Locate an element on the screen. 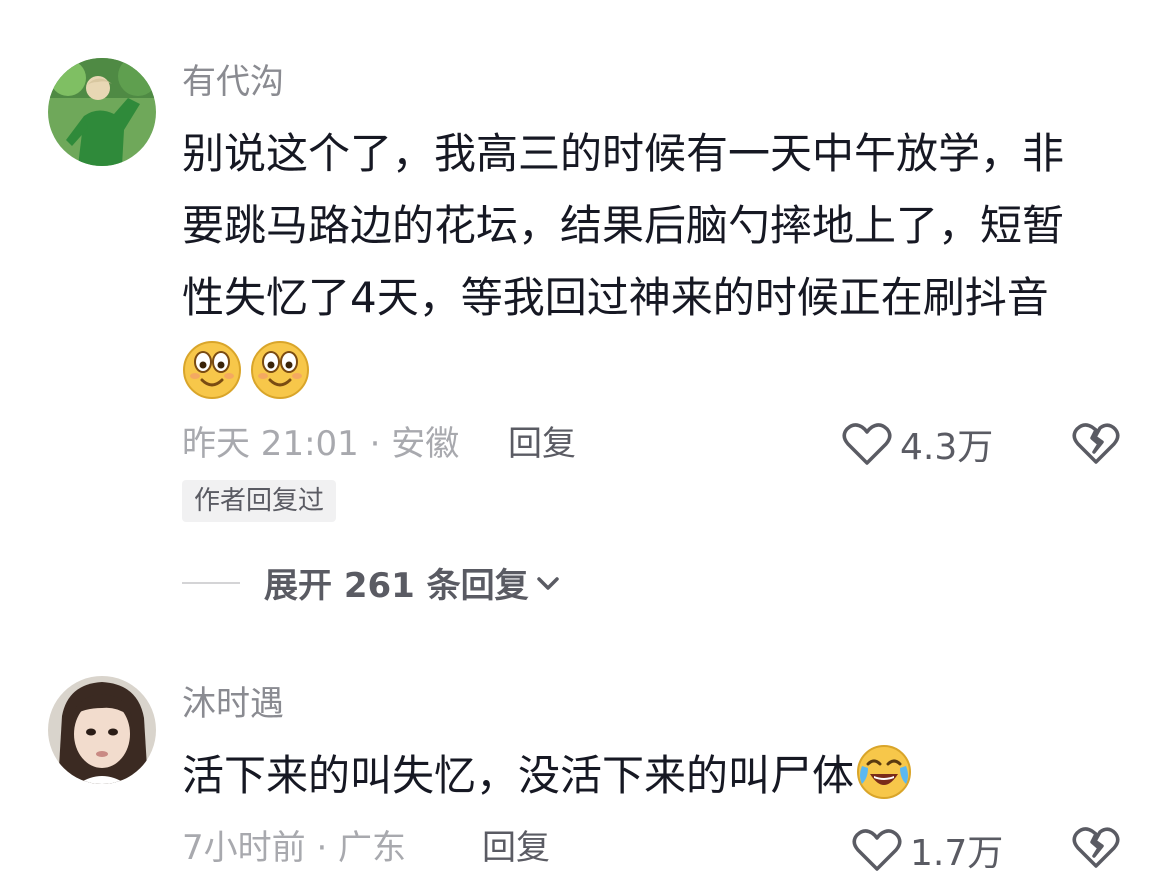 This screenshot has height=876, width=1170. like-count: 4.3万 is located at coordinates (947, 447).